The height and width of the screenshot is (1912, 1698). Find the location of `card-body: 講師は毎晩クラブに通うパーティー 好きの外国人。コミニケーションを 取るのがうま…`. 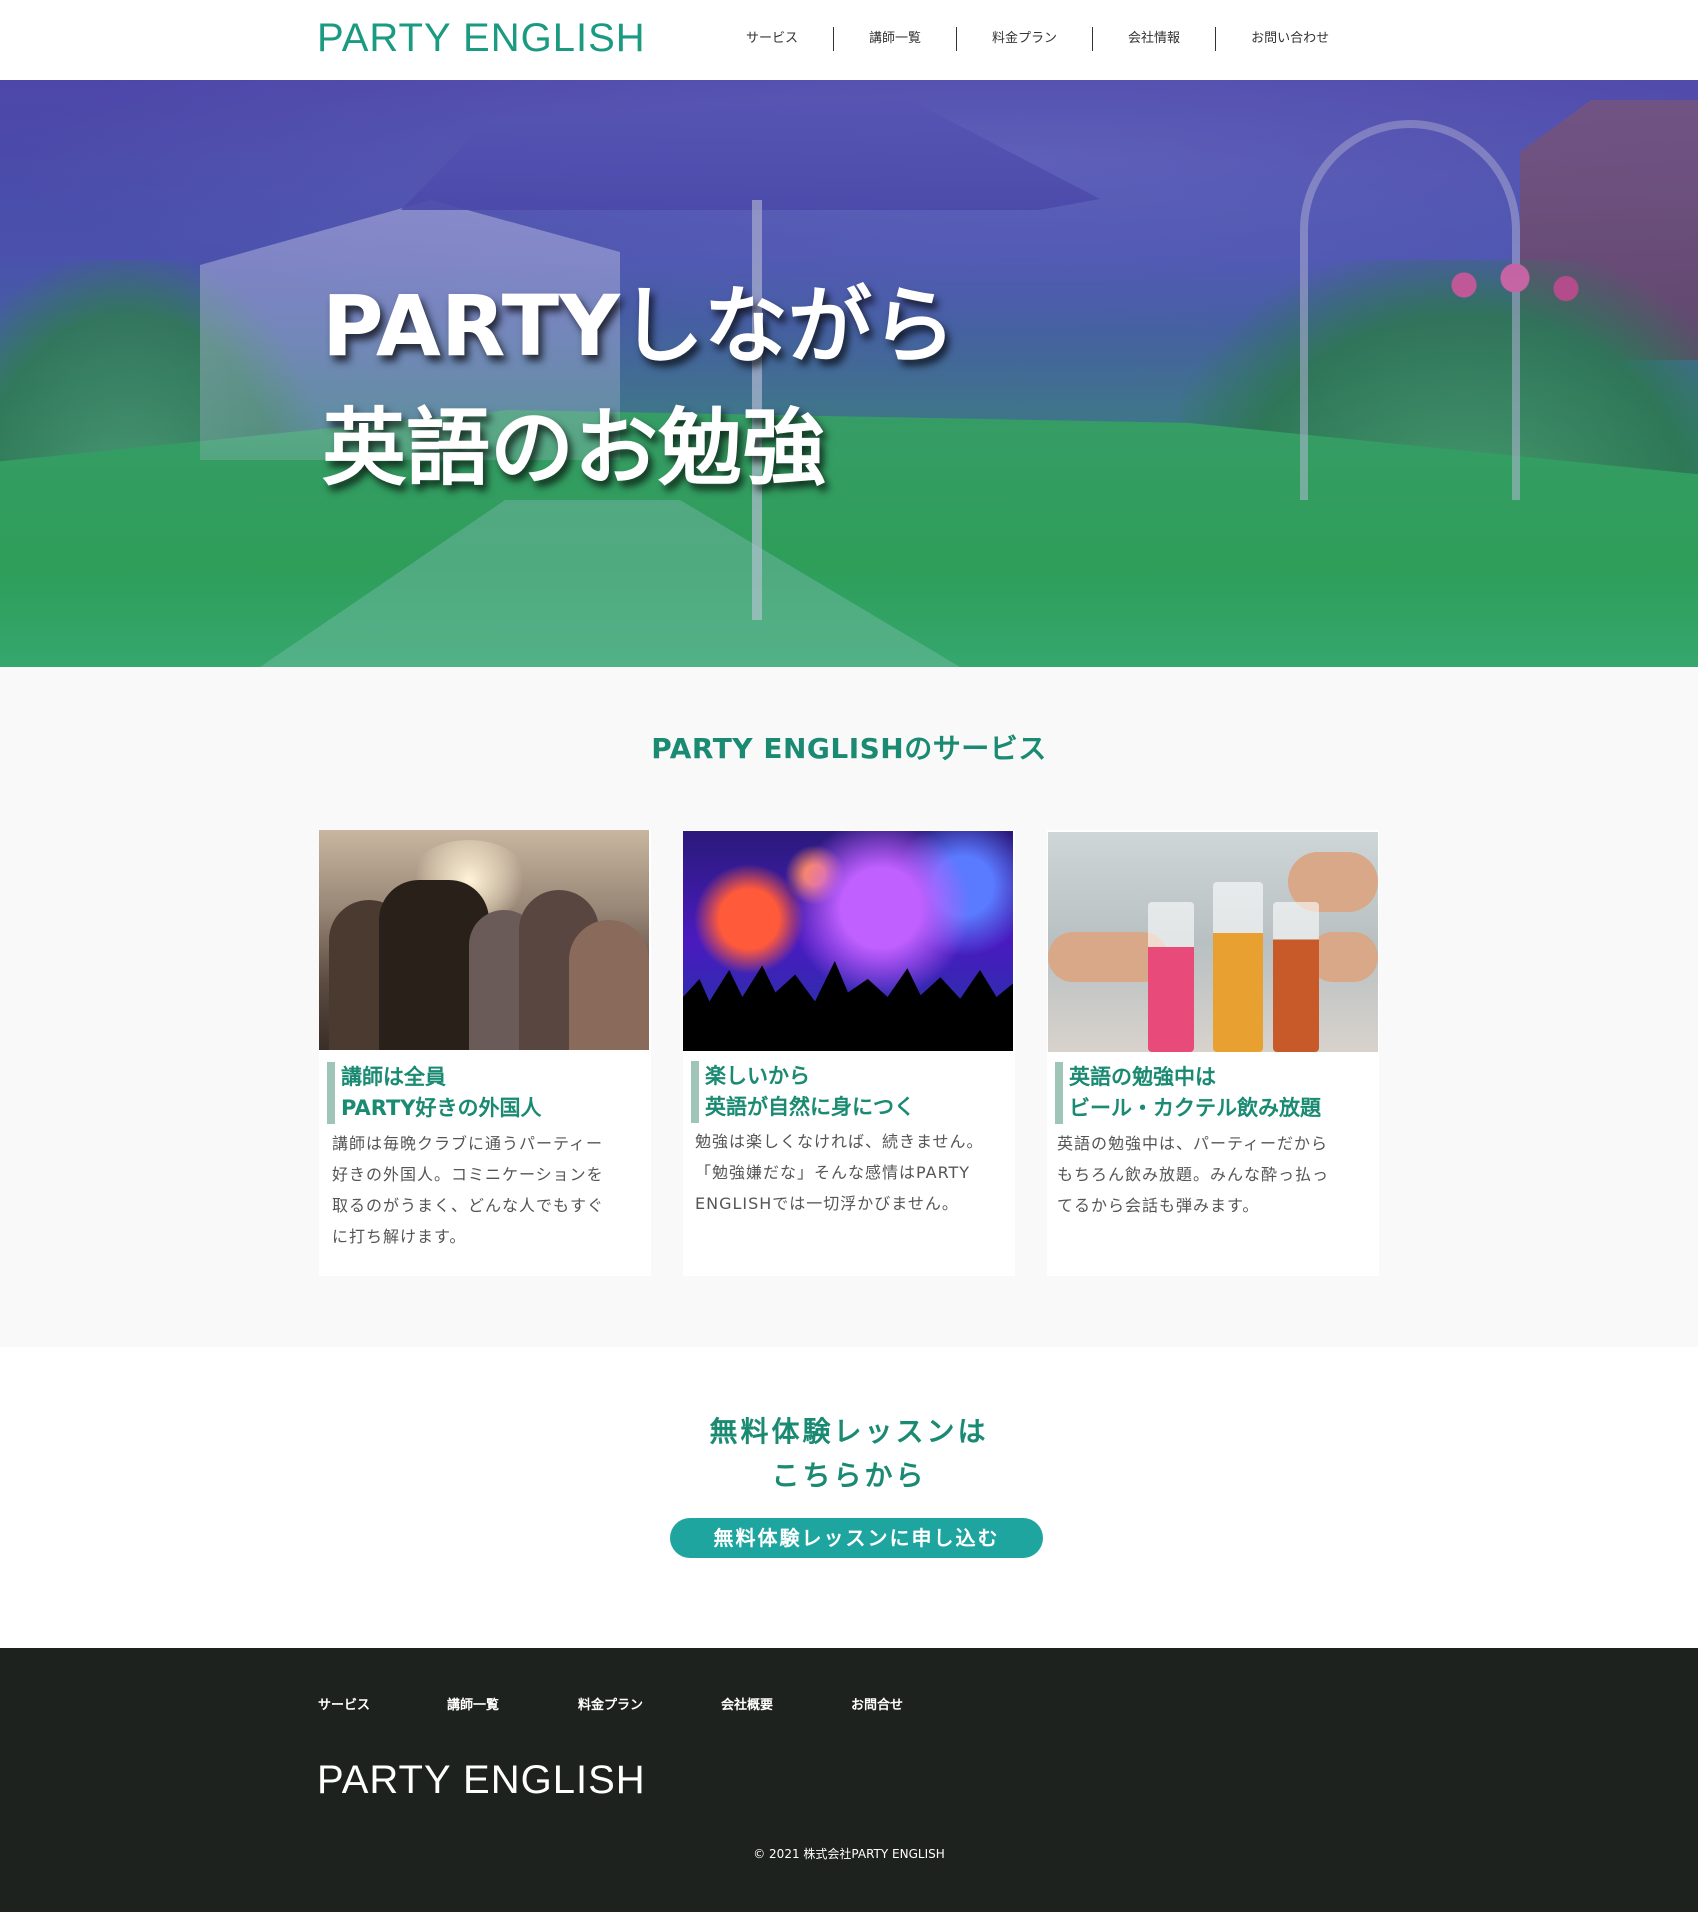

card-body: 講師は毎晩クラブに通うパーティー 好きの外国人。コミニケーションを 取るのがうま… is located at coordinates (482, 1190).